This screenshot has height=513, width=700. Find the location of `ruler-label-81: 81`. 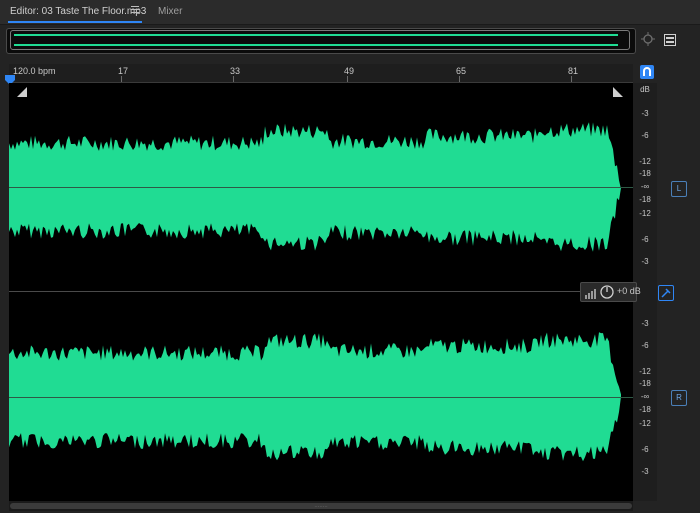

ruler-label-81: 81 is located at coordinates (573, 71).